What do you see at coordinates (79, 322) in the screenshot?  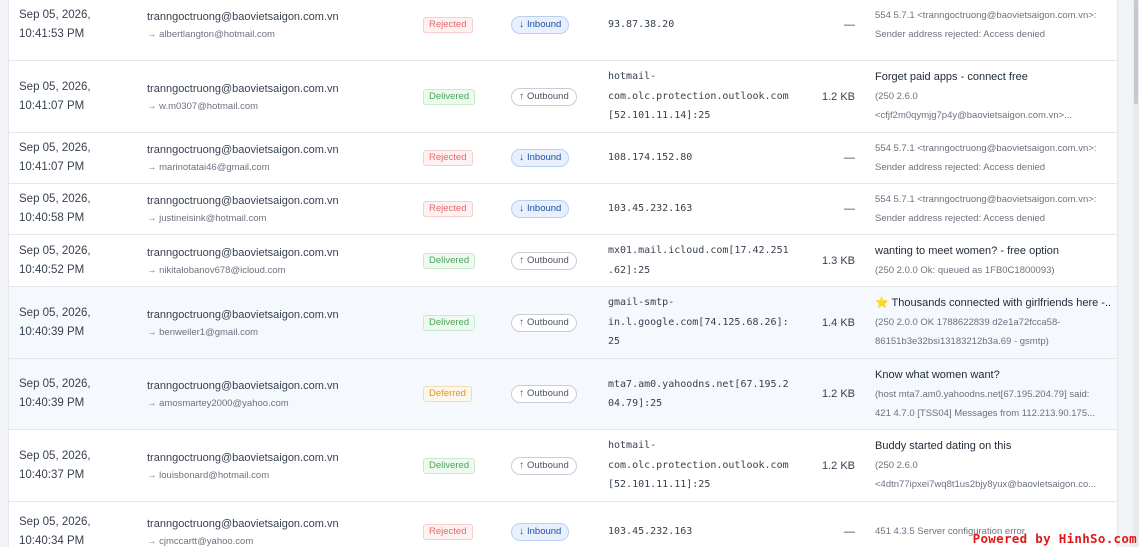 I see `date-cell: Sep 05, 2026, 10:40:39 PM` at bounding box center [79, 322].